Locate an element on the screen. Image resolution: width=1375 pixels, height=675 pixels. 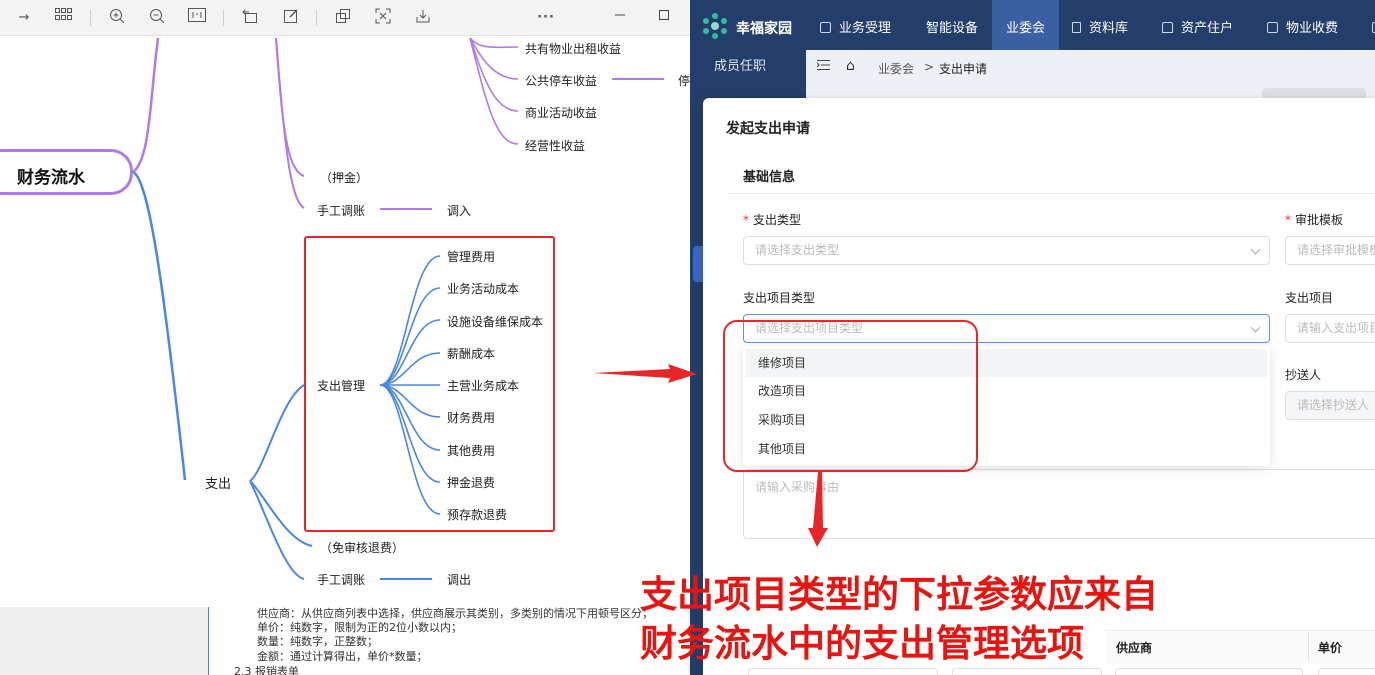
receipt-icon is located at coordinates (1272, 27).